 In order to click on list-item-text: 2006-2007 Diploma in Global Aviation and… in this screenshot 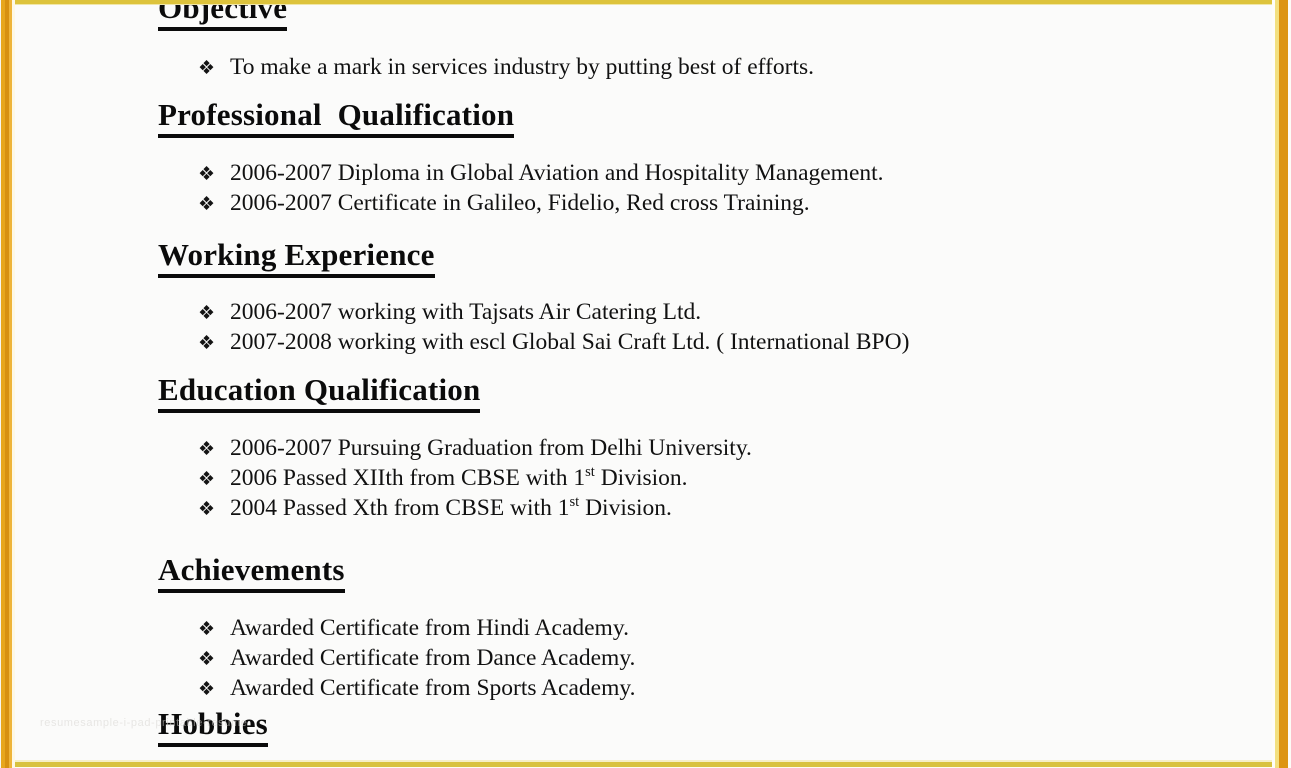, I will do `click(557, 173)`.